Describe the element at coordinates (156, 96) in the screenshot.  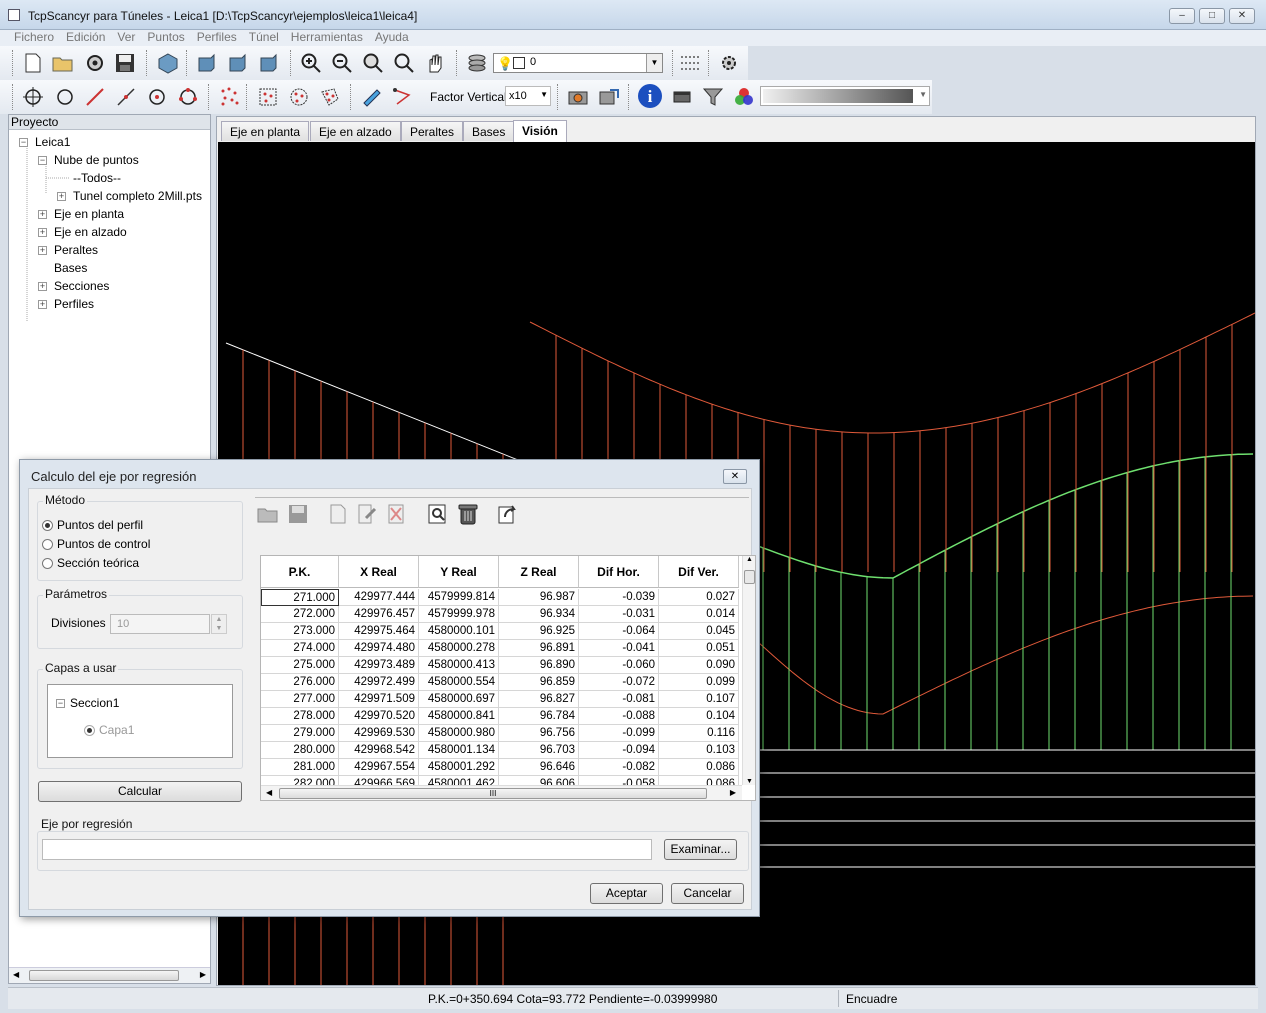
I see `circle-center-icon` at that location.